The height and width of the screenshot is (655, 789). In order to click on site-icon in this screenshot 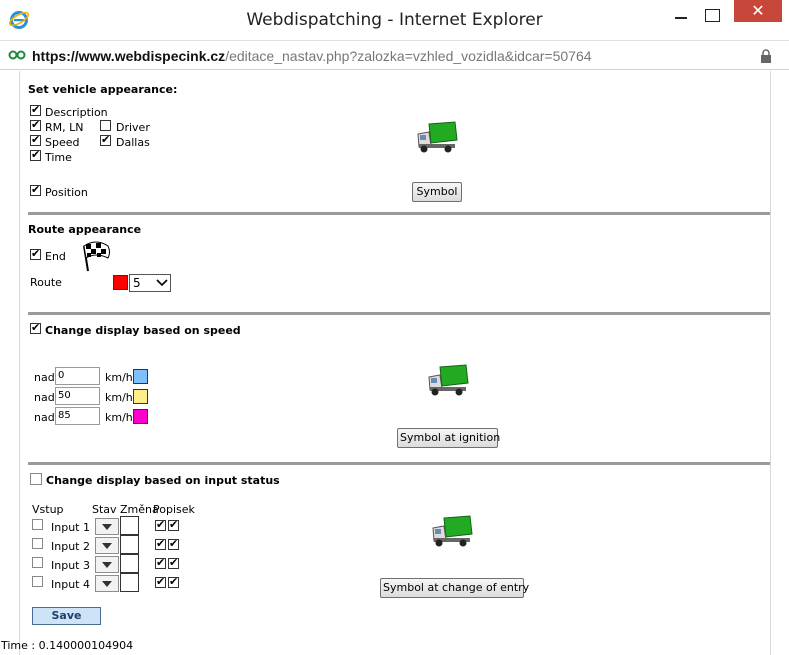, I will do `click(17, 55)`.